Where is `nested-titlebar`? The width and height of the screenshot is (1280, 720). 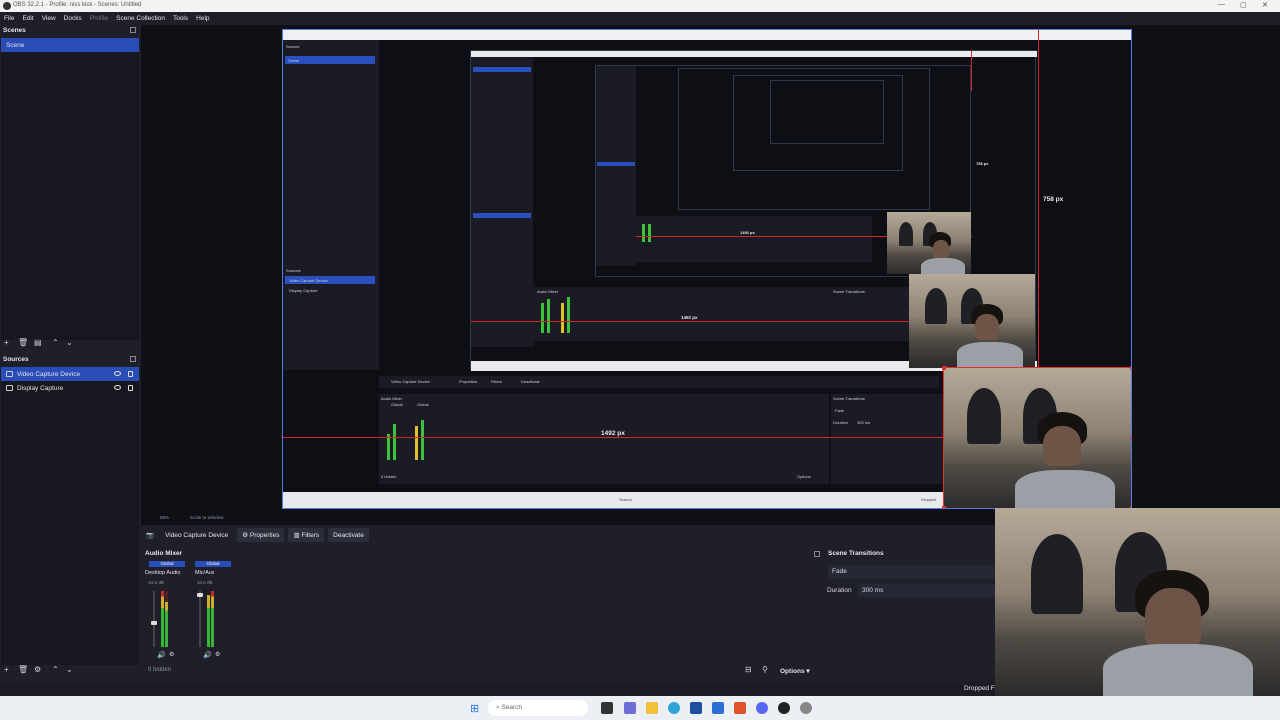 nested-titlebar is located at coordinates (707, 35).